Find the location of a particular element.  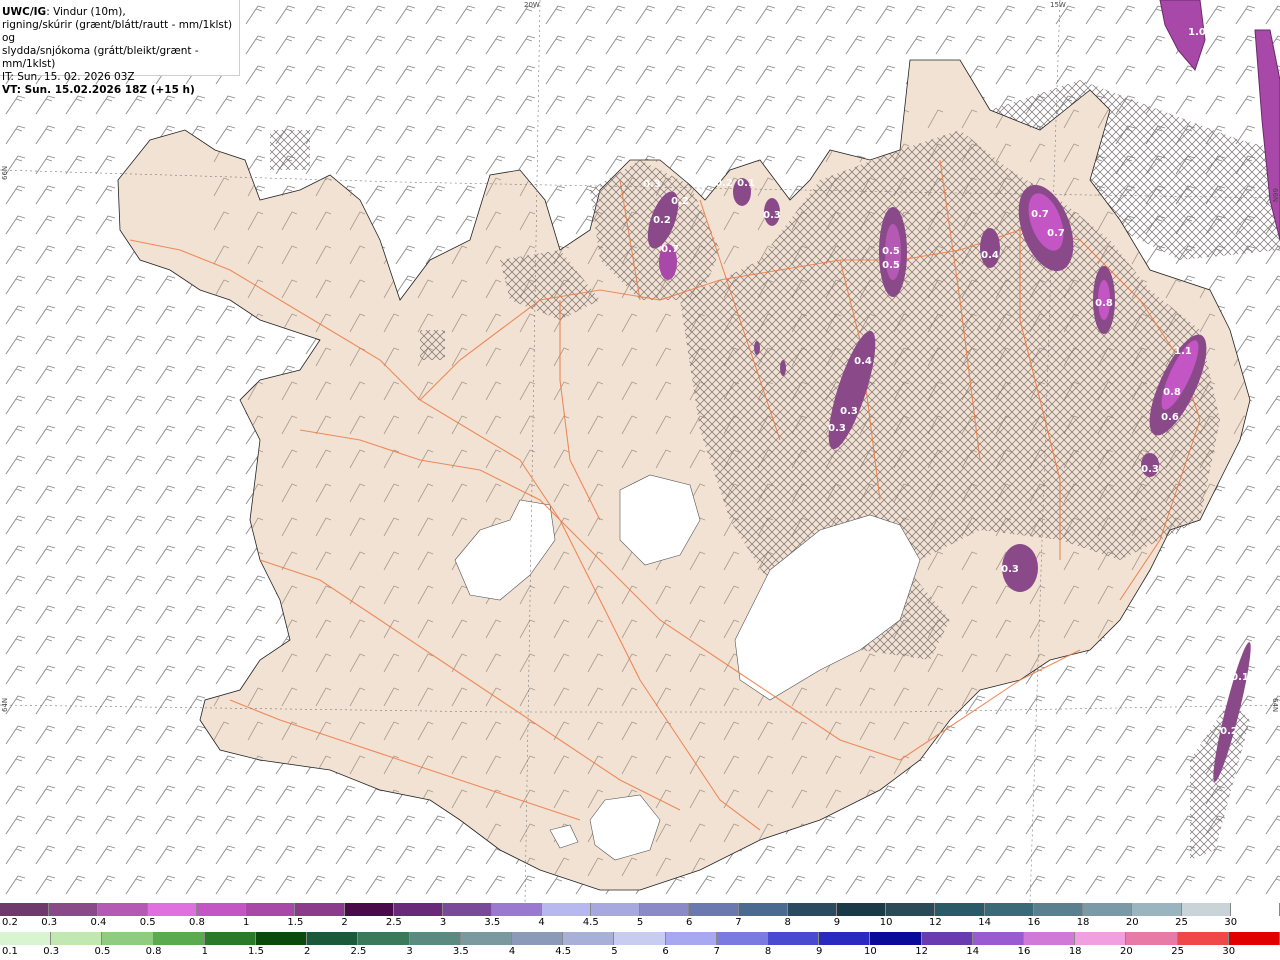

snow-legend-value: 0.3 is located at coordinates (49, 922).